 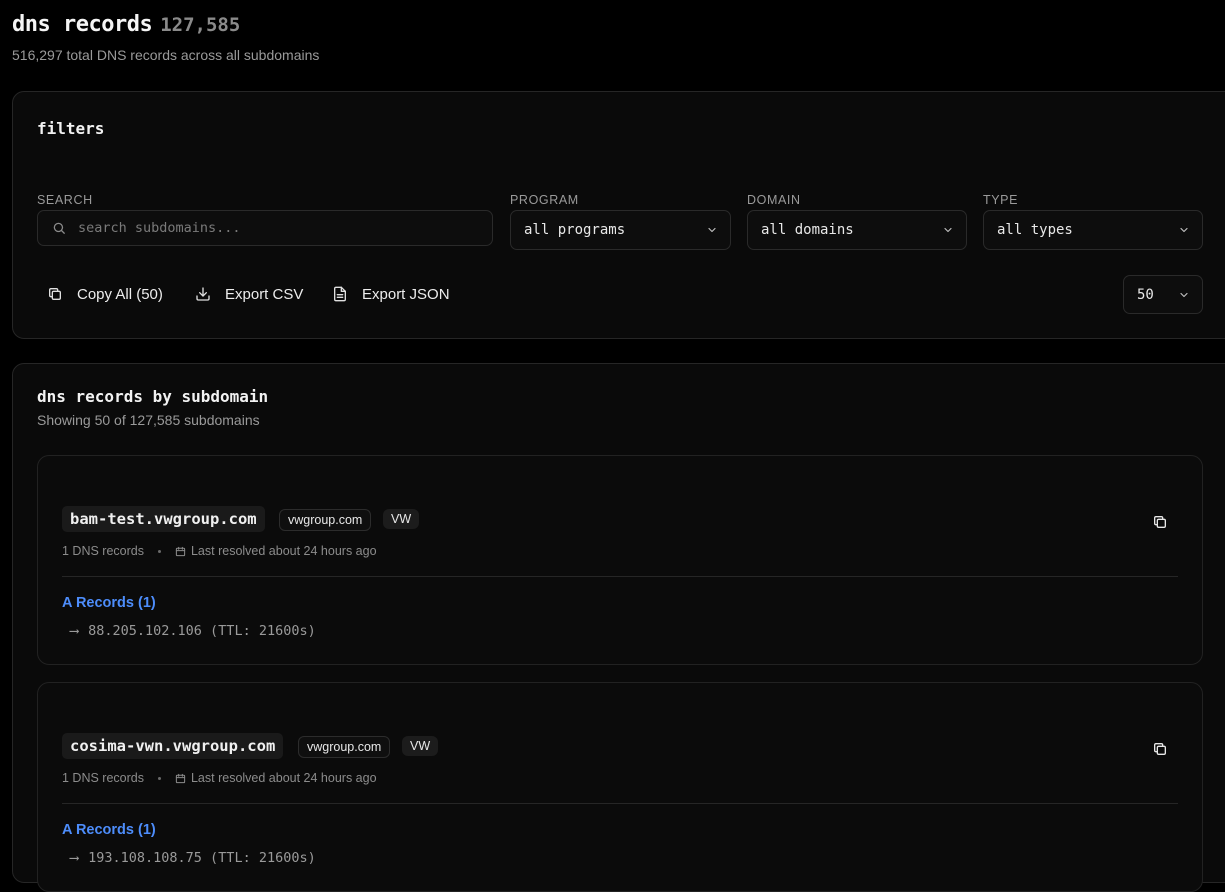 What do you see at coordinates (1145, 294) in the screenshot?
I see `page-size-value: 50` at bounding box center [1145, 294].